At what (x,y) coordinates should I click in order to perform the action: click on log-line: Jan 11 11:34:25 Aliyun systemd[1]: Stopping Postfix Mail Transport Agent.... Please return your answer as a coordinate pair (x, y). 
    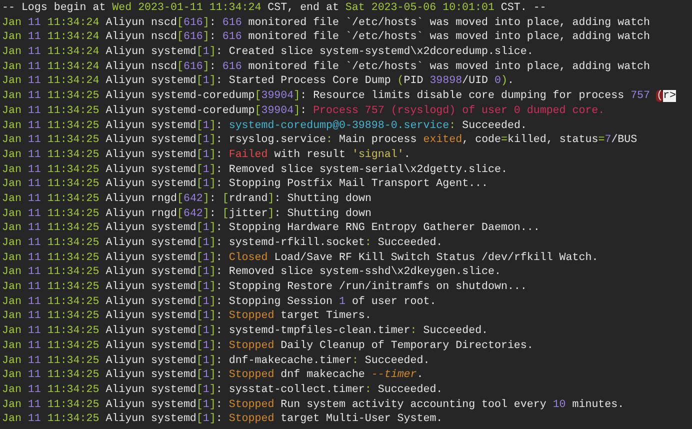
    Looking at the image, I should click on (245, 184).